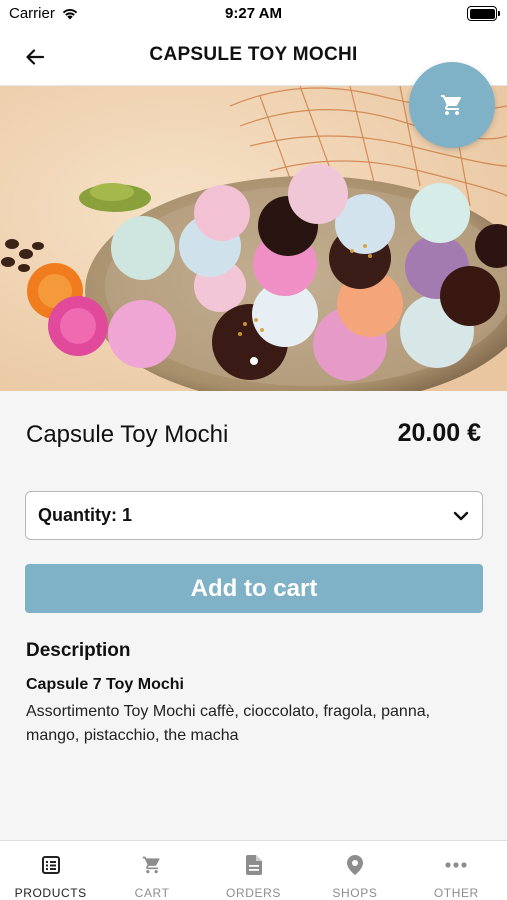  I want to click on description-subtitle: Capsule 7 Toy Mochi, so click(105, 684).